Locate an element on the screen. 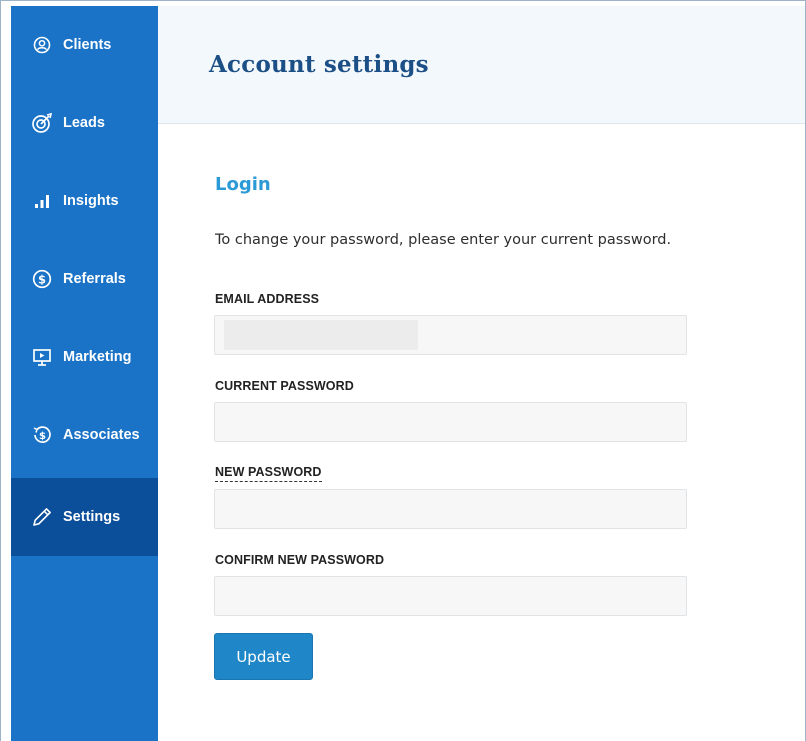 Image resolution: width=806 pixels, height=741 pixels. sidebar-item-marketing: Marketing is located at coordinates (84, 357).